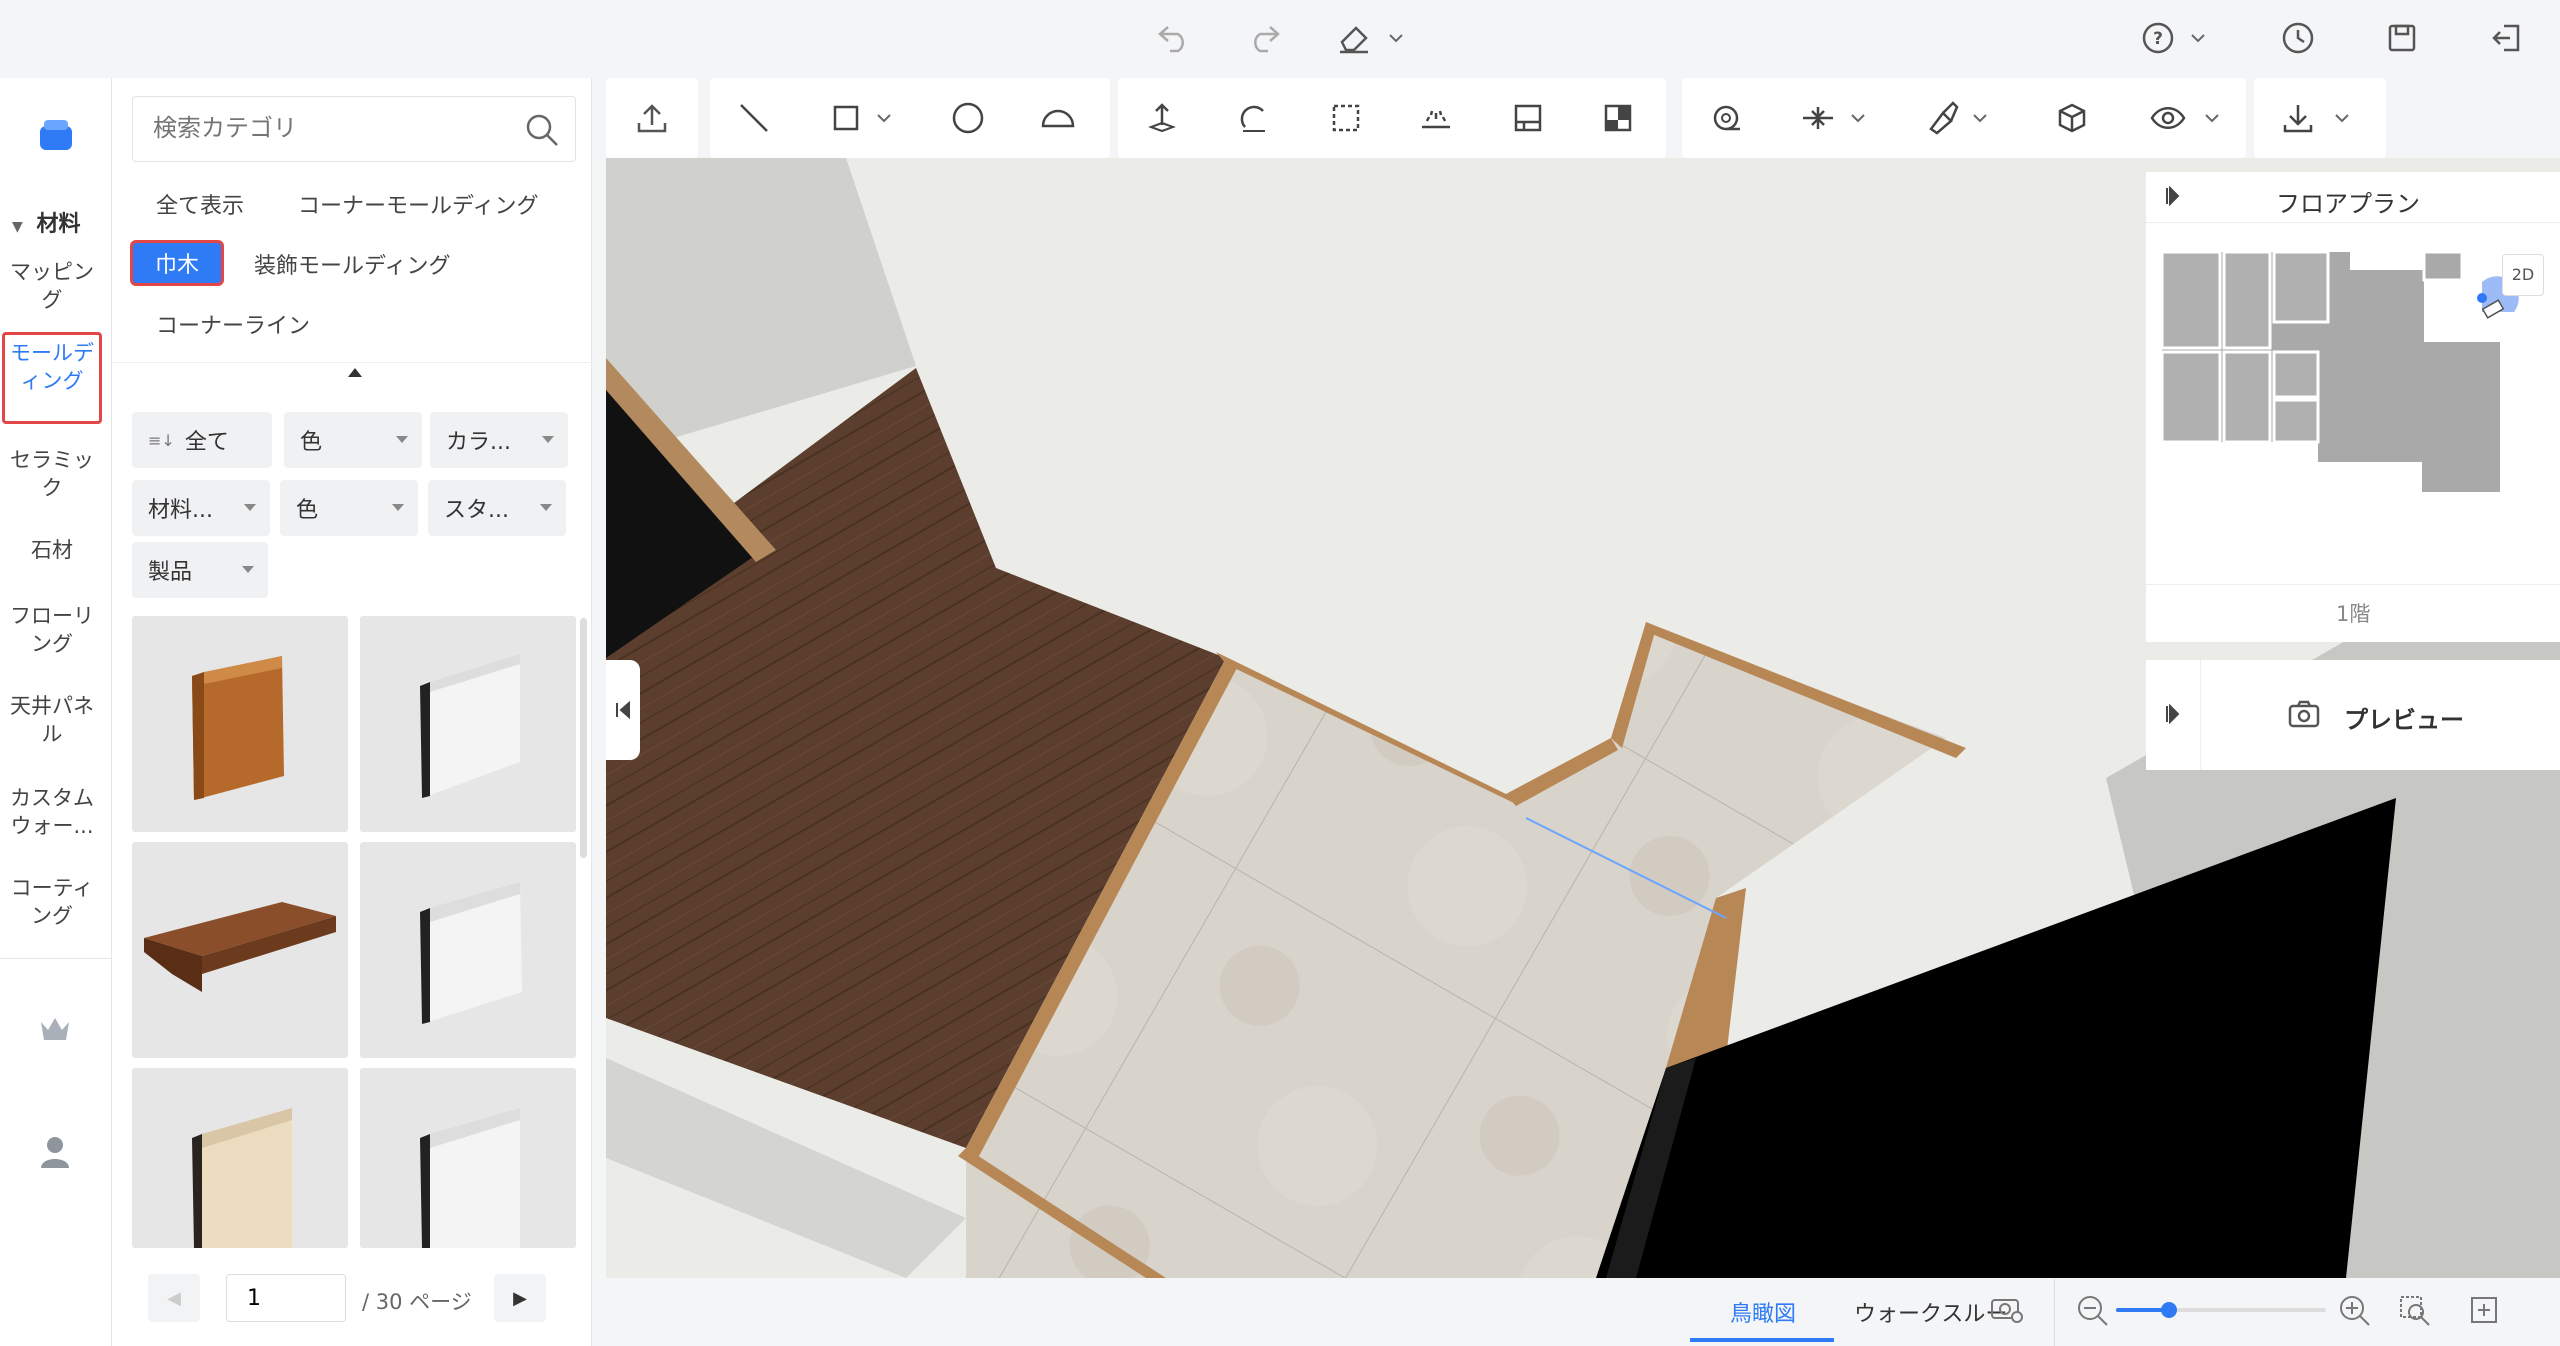 The height and width of the screenshot is (1346, 2560). I want to click on category-decorative-molding: 装飾モールディング, so click(352, 264).